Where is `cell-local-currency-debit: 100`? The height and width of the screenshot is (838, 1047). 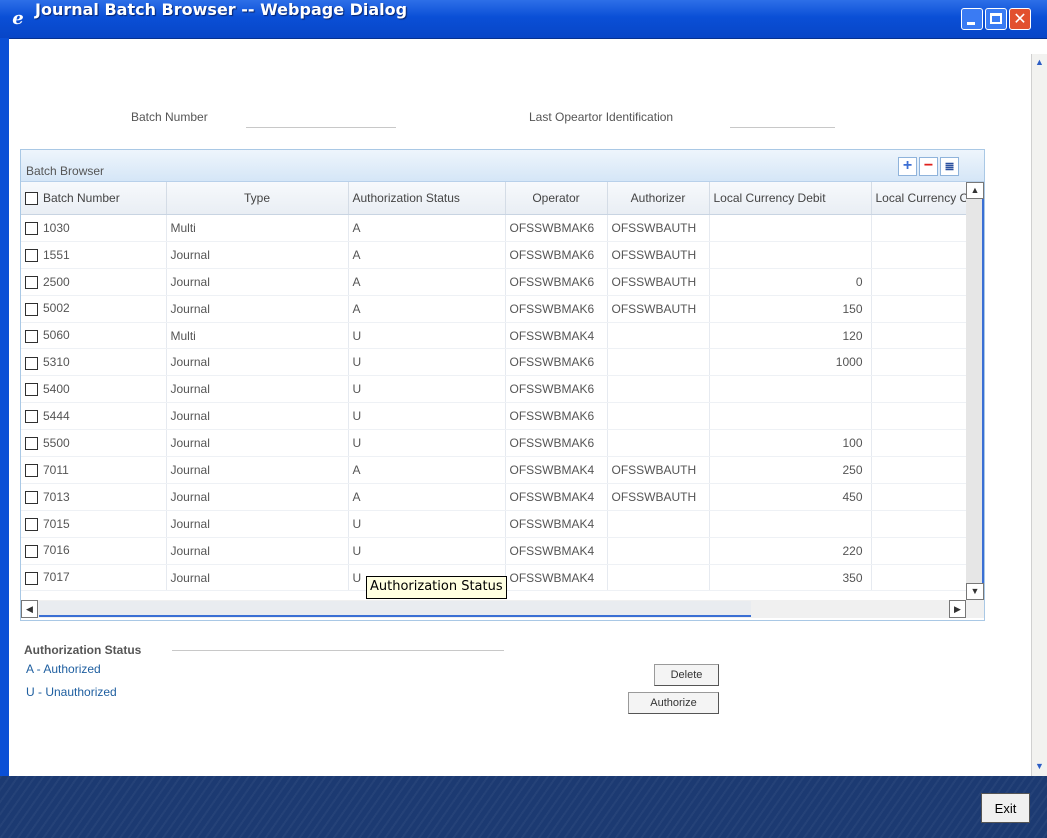 cell-local-currency-debit: 100 is located at coordinates (790, 443).